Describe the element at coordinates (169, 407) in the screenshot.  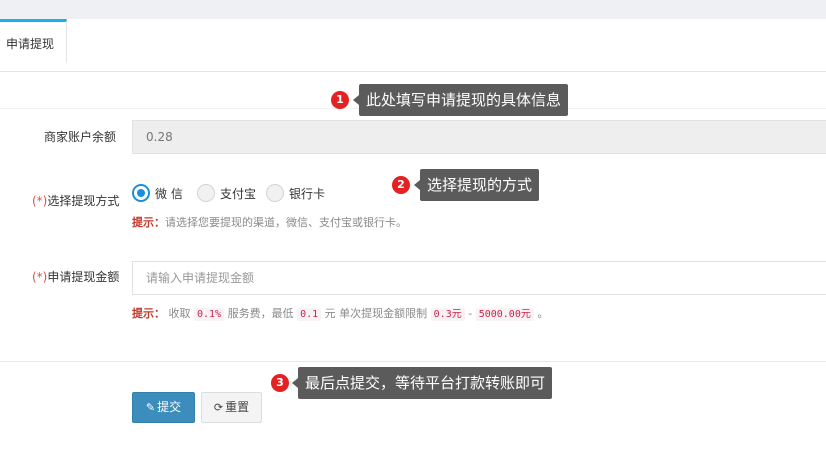
I see `submit-label: 提交` at that location.